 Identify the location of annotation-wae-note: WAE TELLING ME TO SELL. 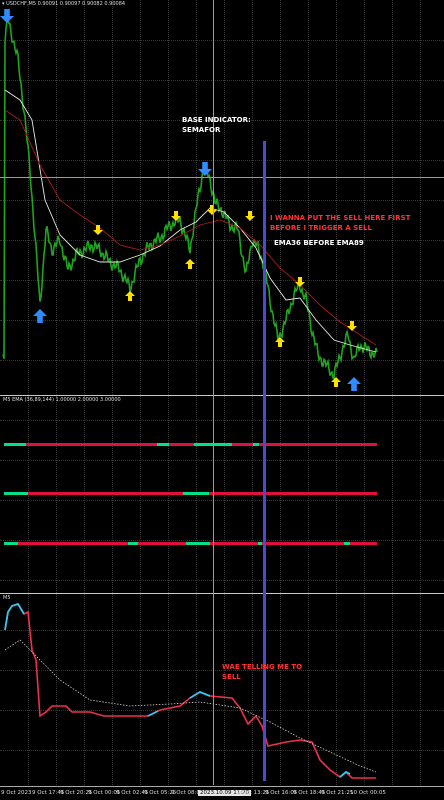
(262, 672).